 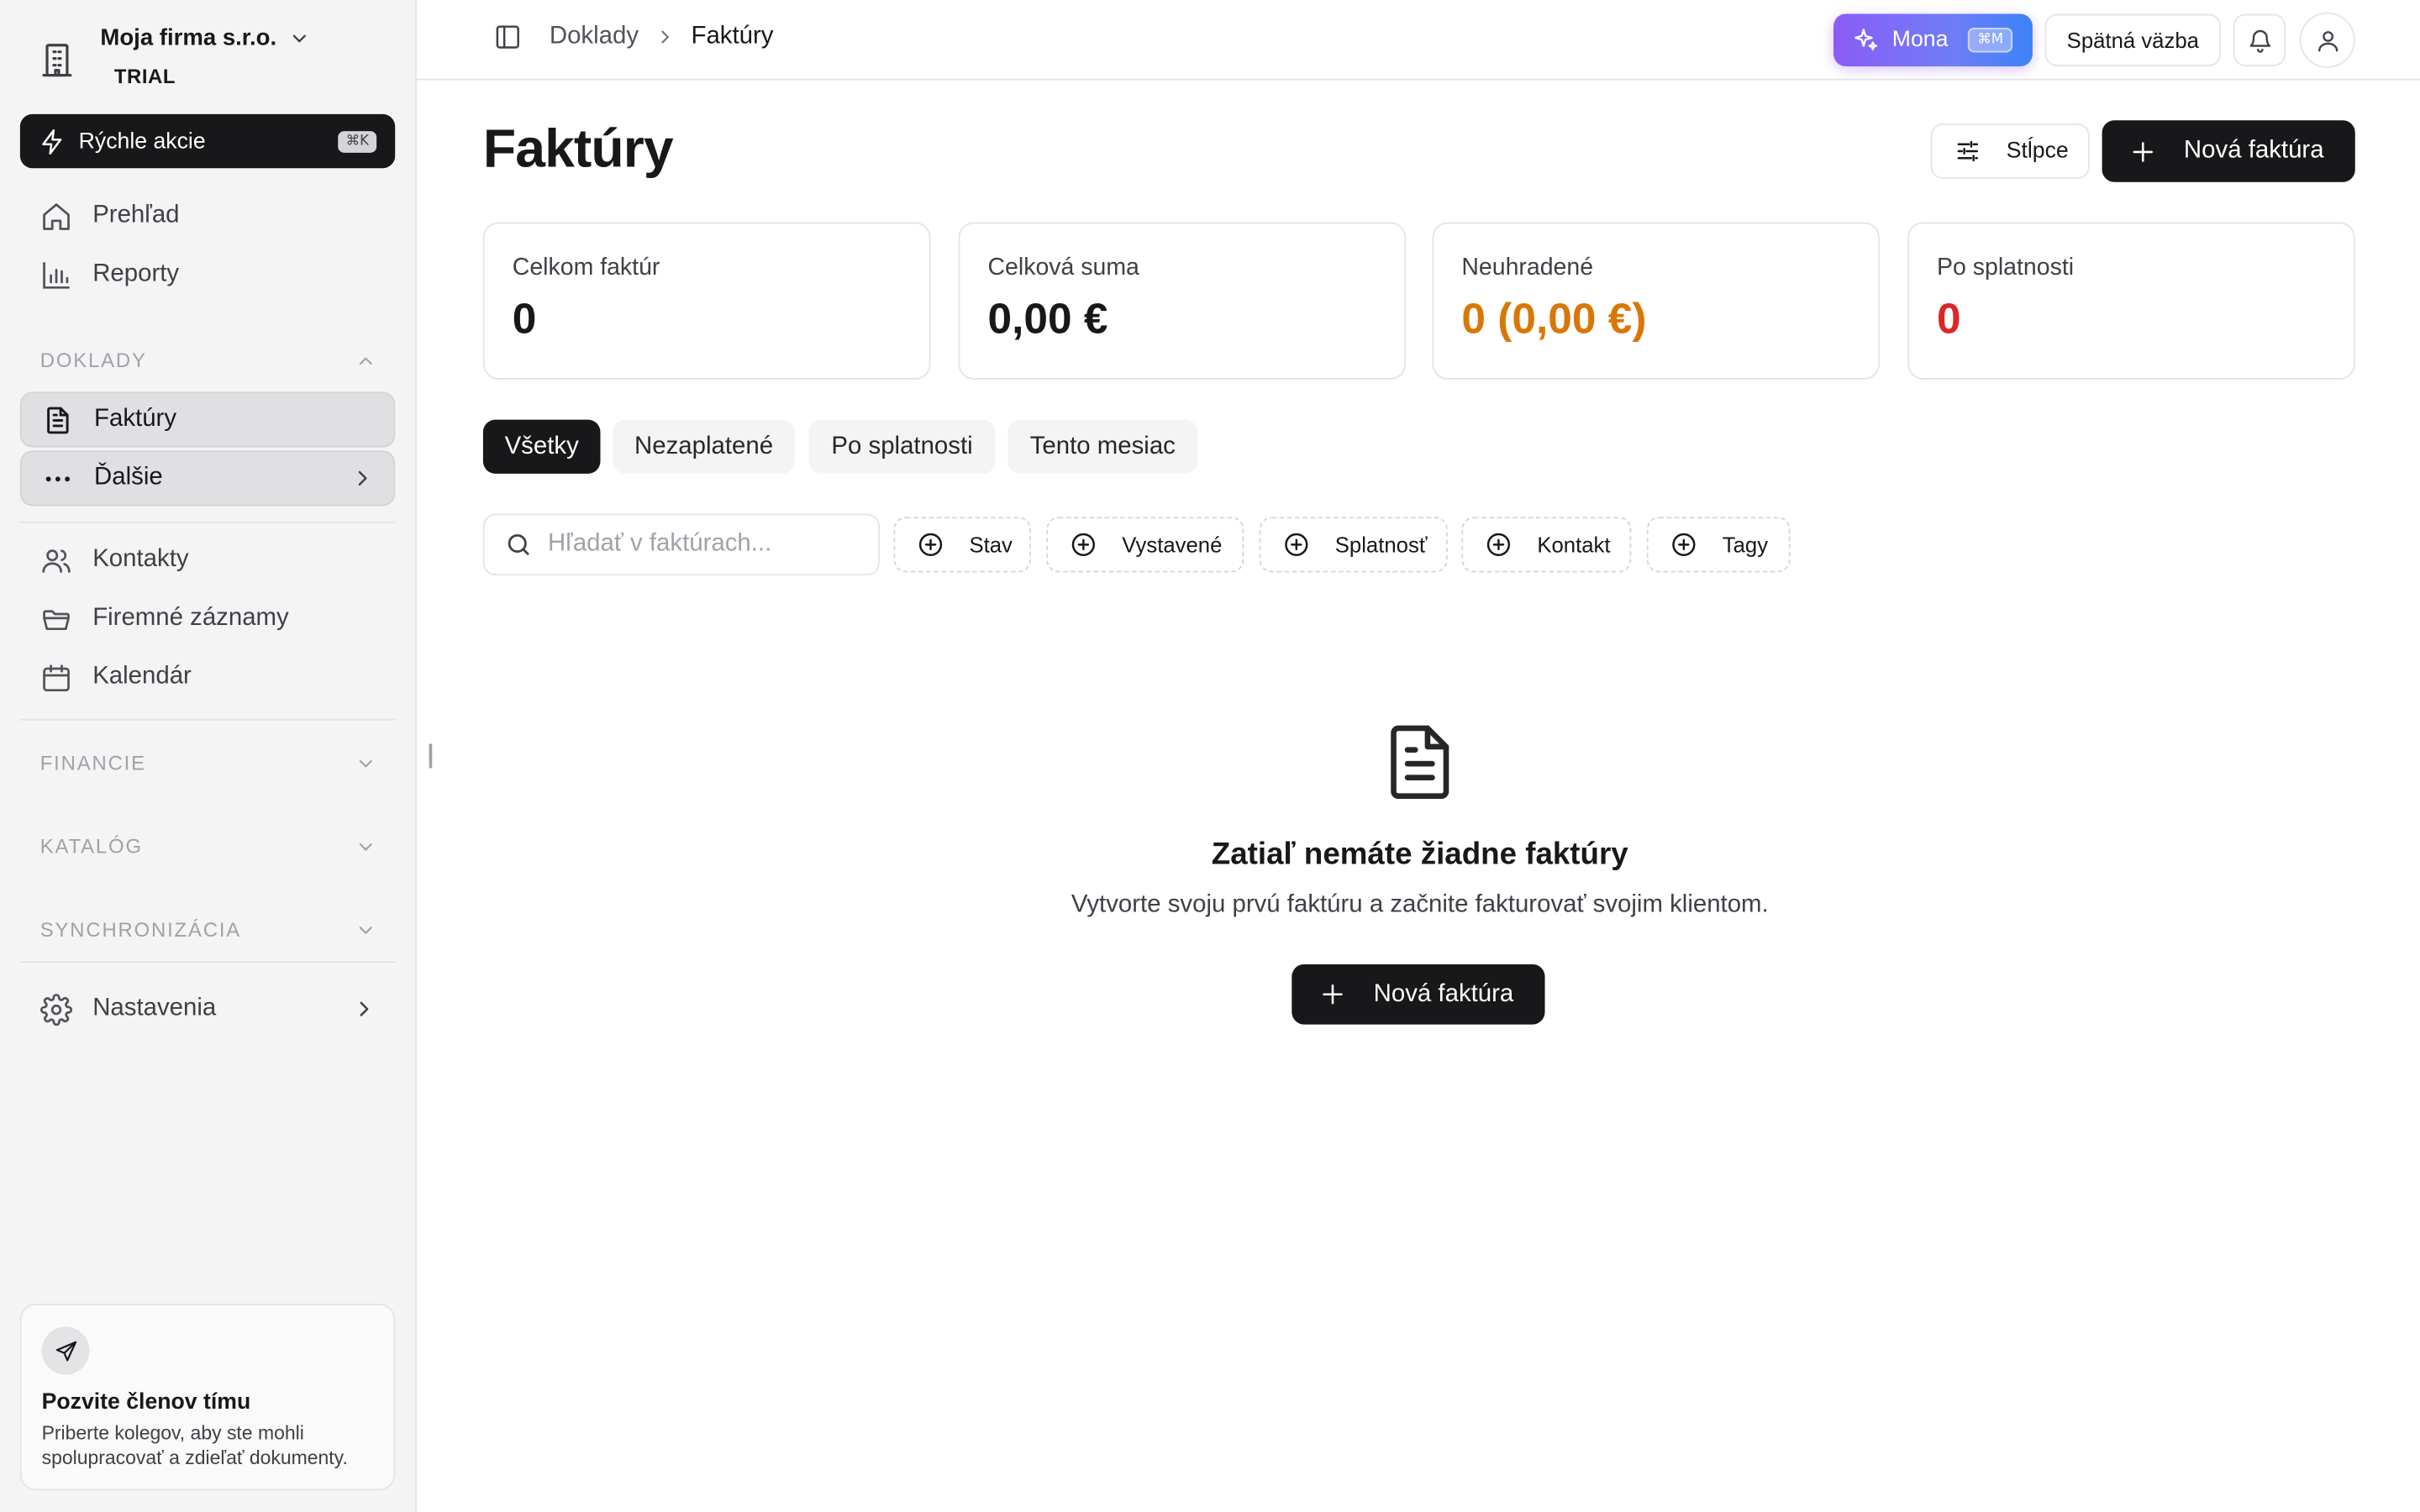 What do you see at coordinates (704, 446) in the screenshot?
I see `tab-unpaid: Nezaplatené` at bounding box center [704, 446].